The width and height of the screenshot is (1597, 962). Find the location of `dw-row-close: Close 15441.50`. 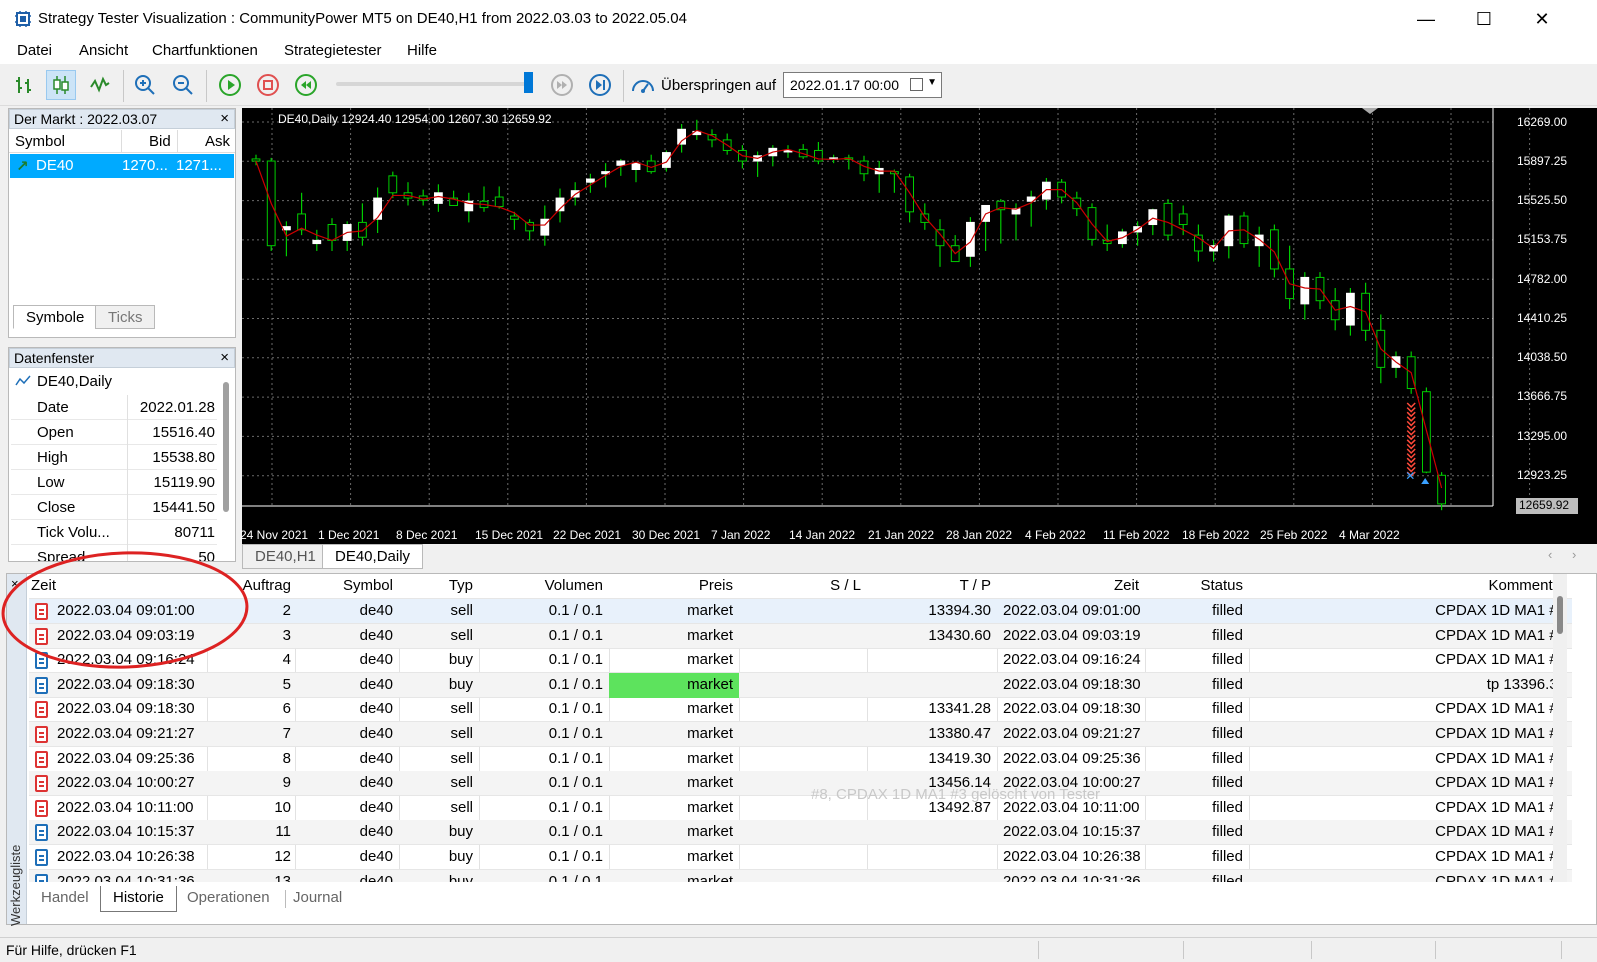

dw-row-close: Close 15441.50 is located at coordinates (114, 507).